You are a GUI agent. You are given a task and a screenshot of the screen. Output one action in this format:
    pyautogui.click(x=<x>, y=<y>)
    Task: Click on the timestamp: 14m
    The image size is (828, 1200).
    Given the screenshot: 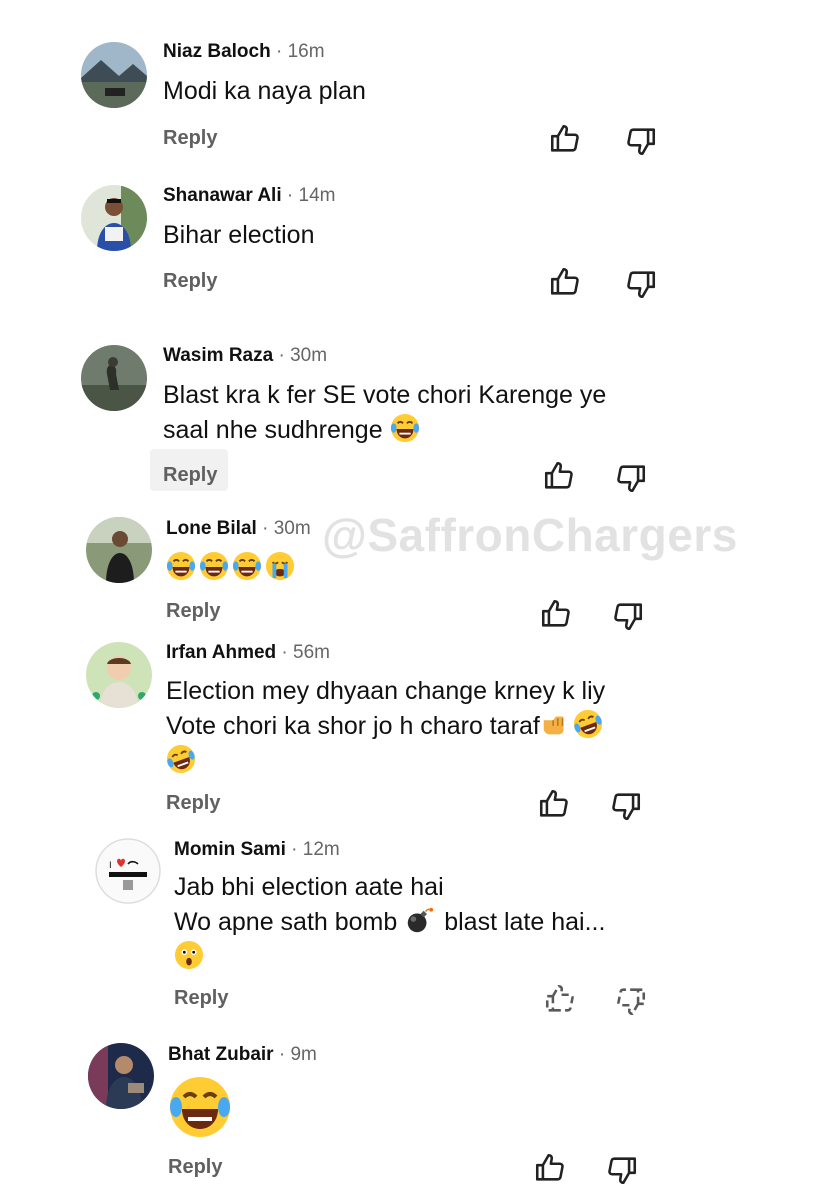 What is the action you would take?
    pyautogui.click(x=317, y=195)
    